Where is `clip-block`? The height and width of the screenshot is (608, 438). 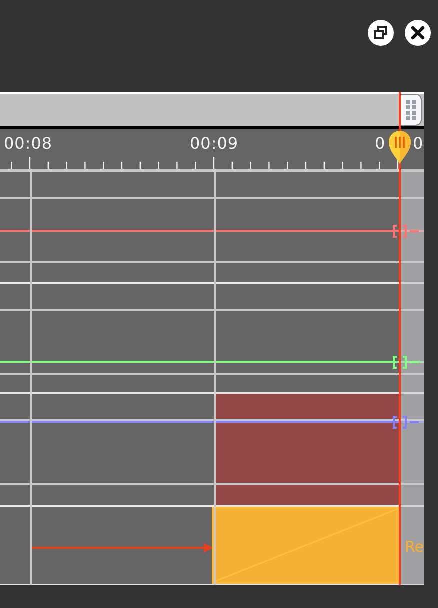
clip-block is located at coordinates (306, 545).